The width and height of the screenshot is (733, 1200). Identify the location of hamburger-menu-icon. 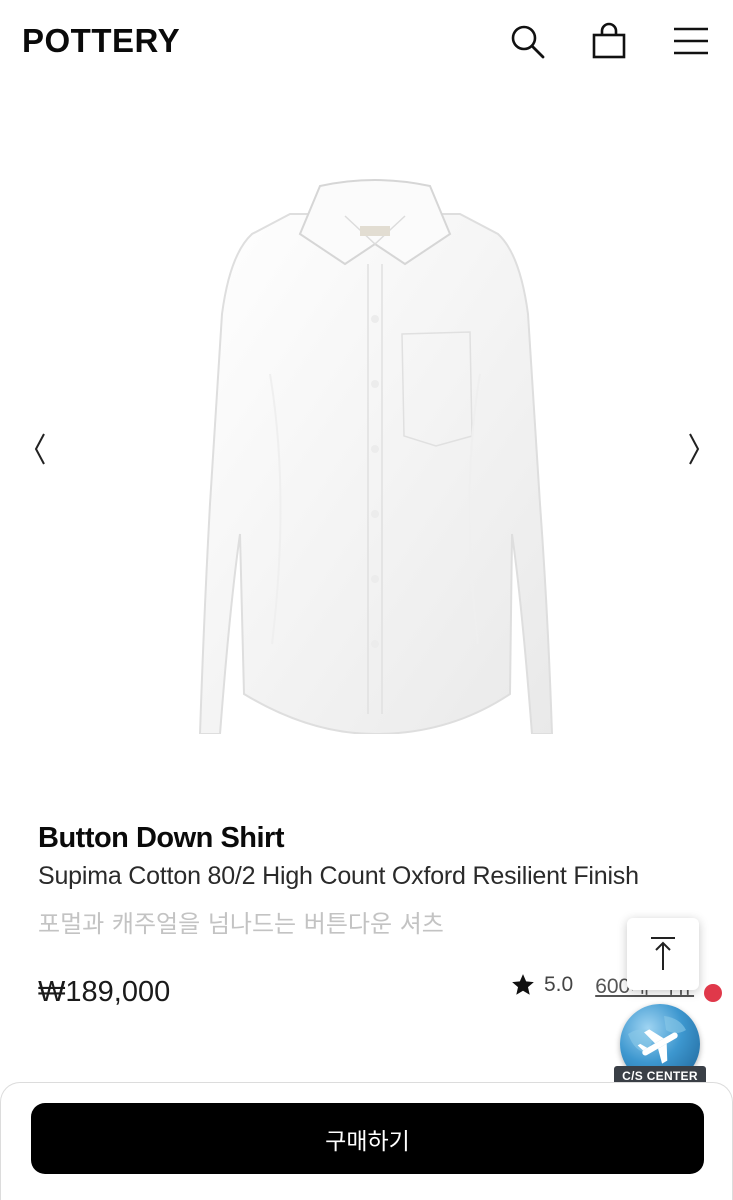
(691, 41).